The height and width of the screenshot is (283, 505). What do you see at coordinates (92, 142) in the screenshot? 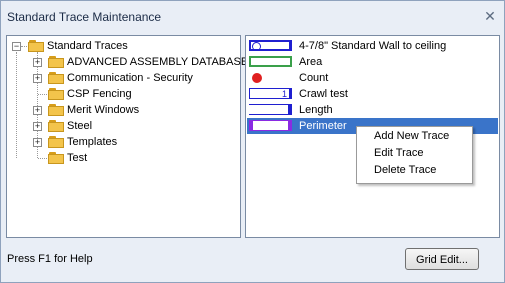
I see `tree-node-label: Templates` at bounding box center [92, 142].